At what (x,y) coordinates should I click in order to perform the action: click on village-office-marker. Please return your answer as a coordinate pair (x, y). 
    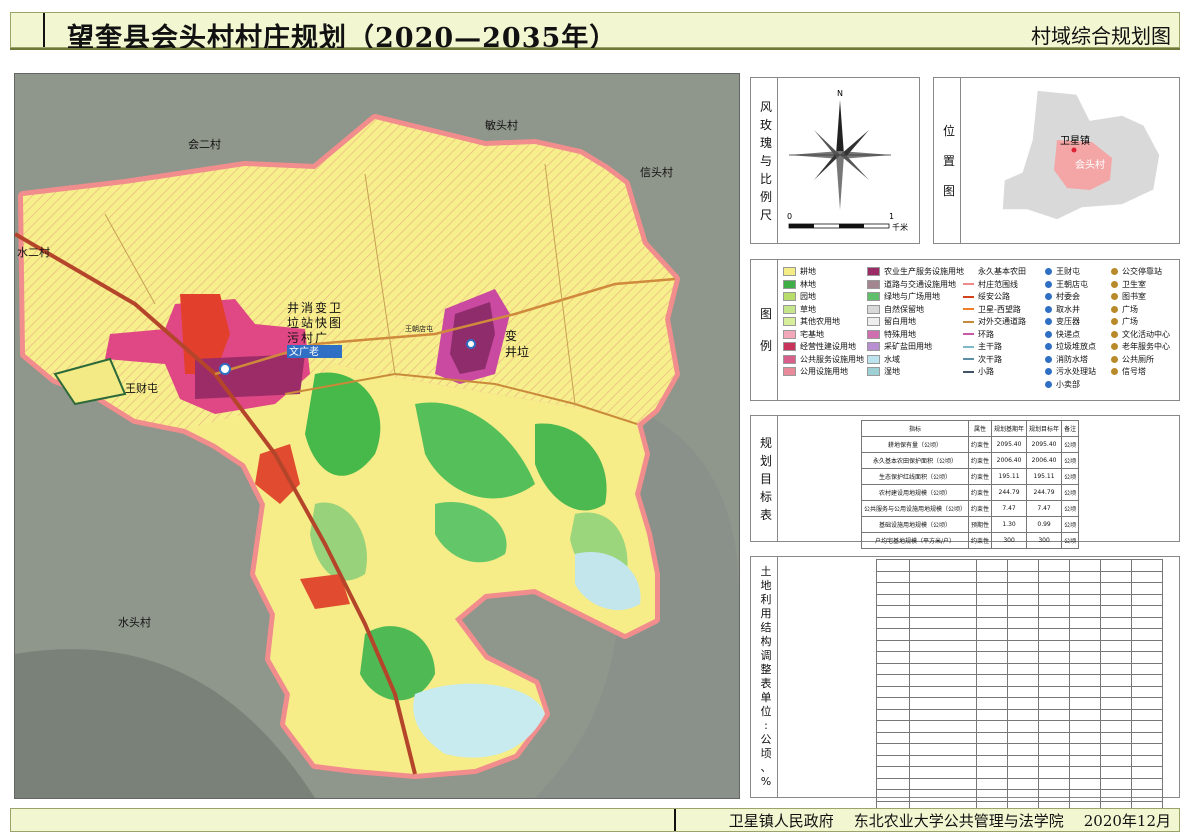
    Looking at the image, I should click on (225, 369).